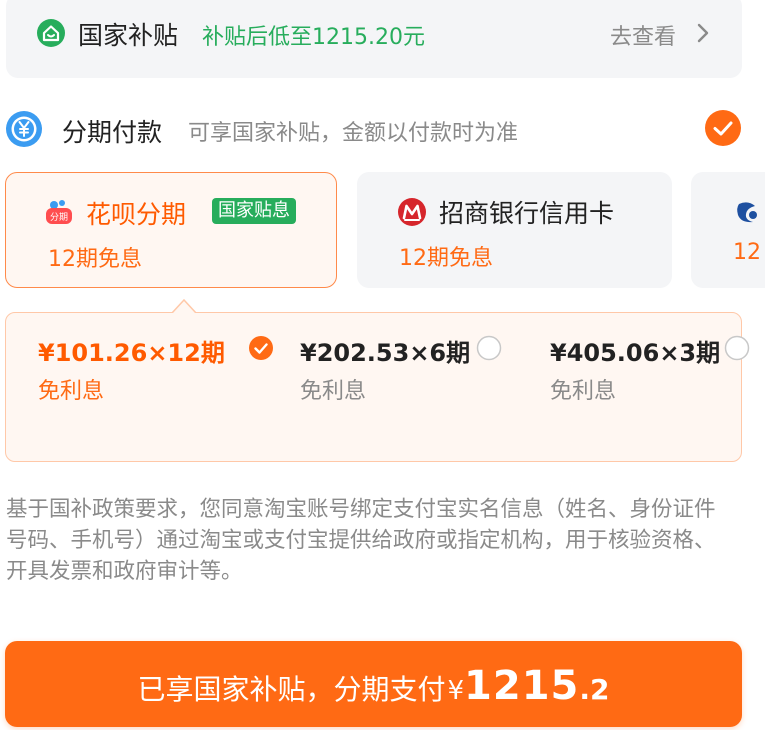 The width and height of the screenshot is (765, 730). I want to click on state-subsidy-badge: 国家贴息, so click(254, 211).